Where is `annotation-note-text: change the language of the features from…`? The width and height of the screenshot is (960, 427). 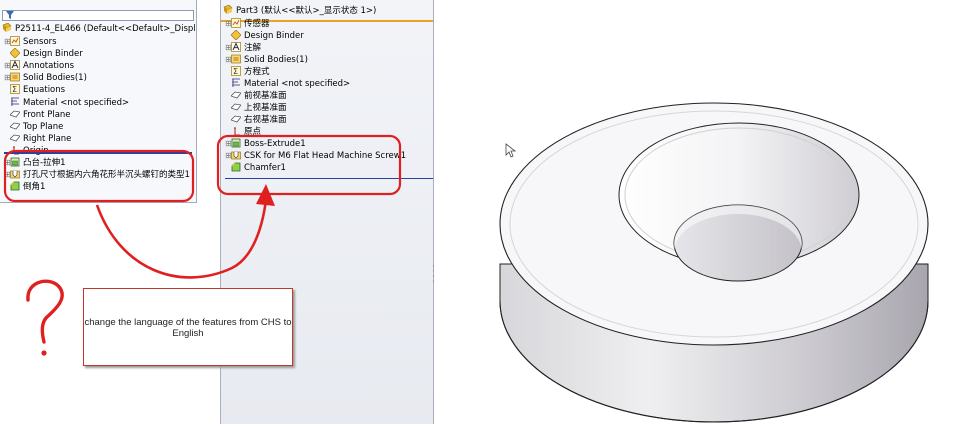
annotation-note-text: change the language of the features from… is located at coordinates (188, 328).